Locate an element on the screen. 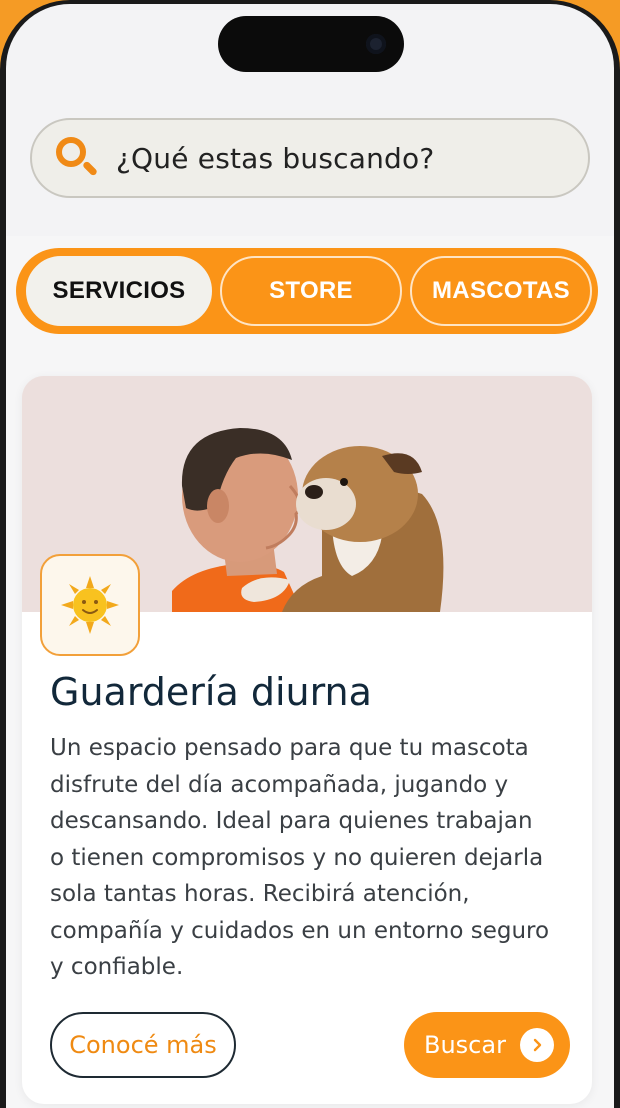 The image size is (620, 1108). learn-more-button: Conocé más is located at coordinates (143, 1045).